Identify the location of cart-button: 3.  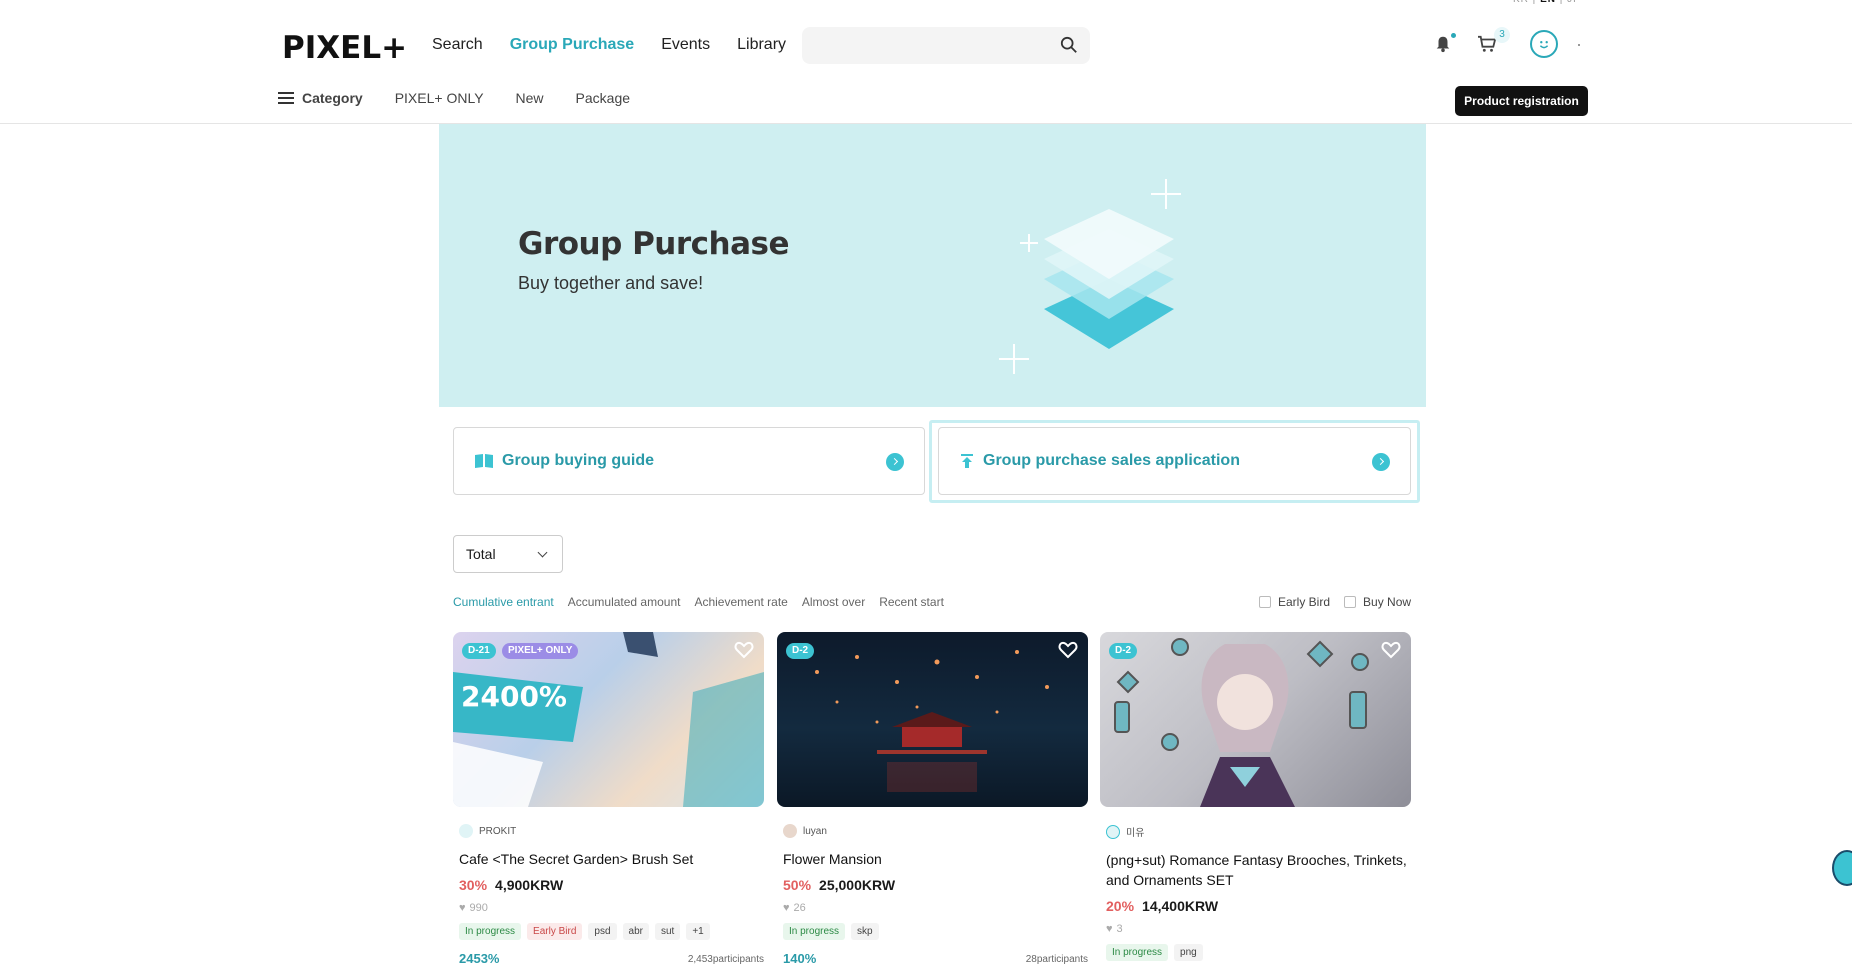
(1492, 42).